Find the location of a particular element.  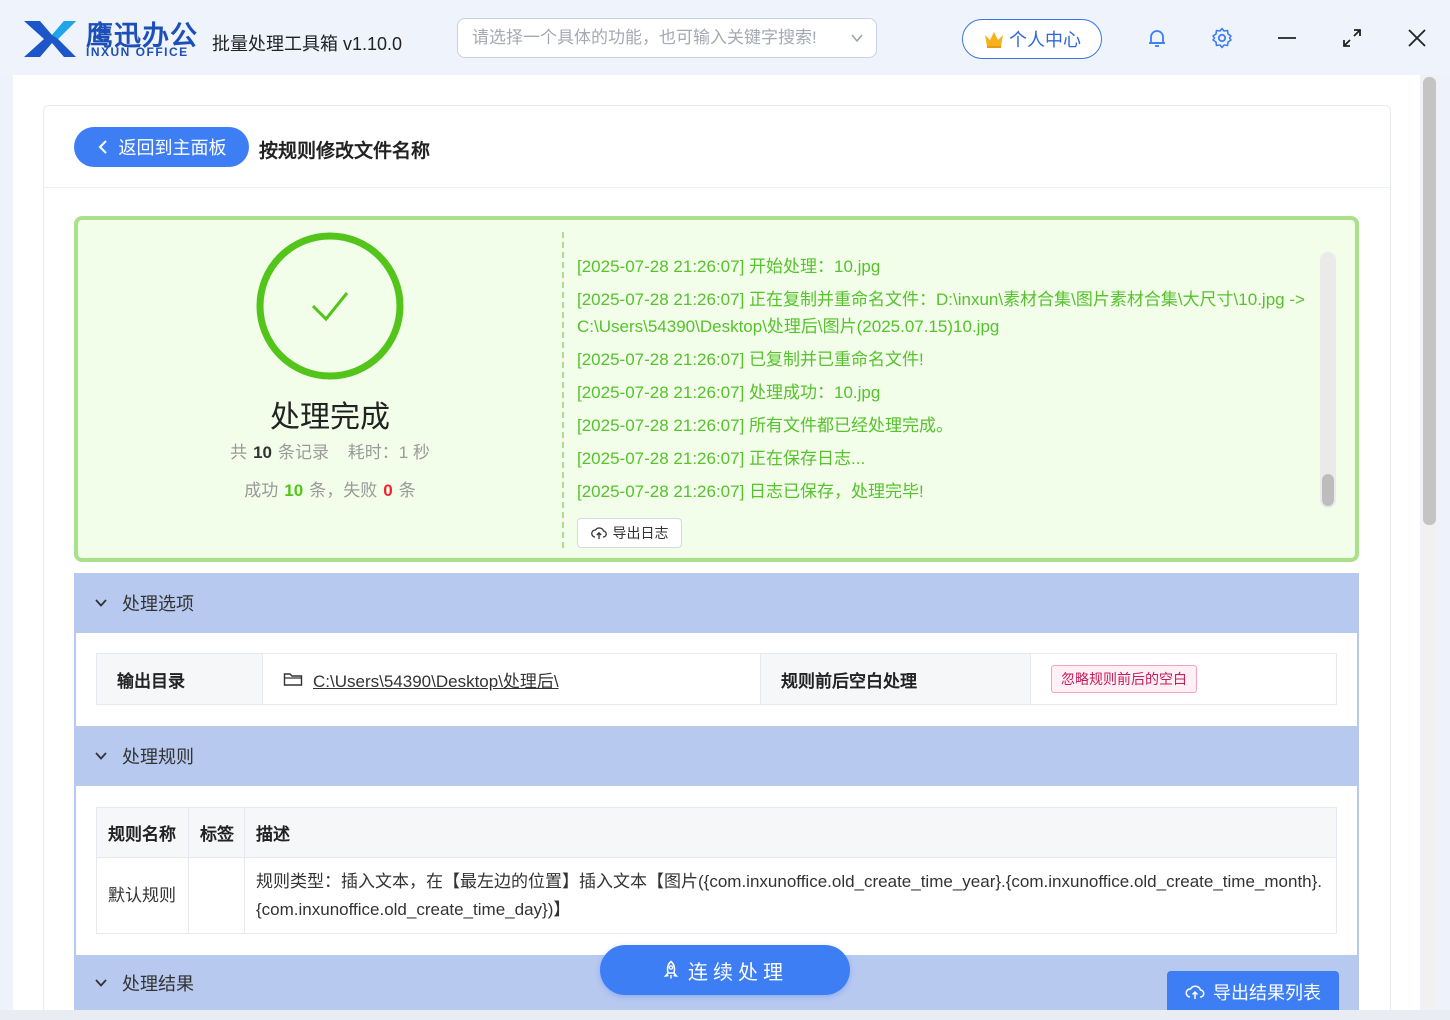

log-scrollbar-thumb is located at coordinates (1328, 490).